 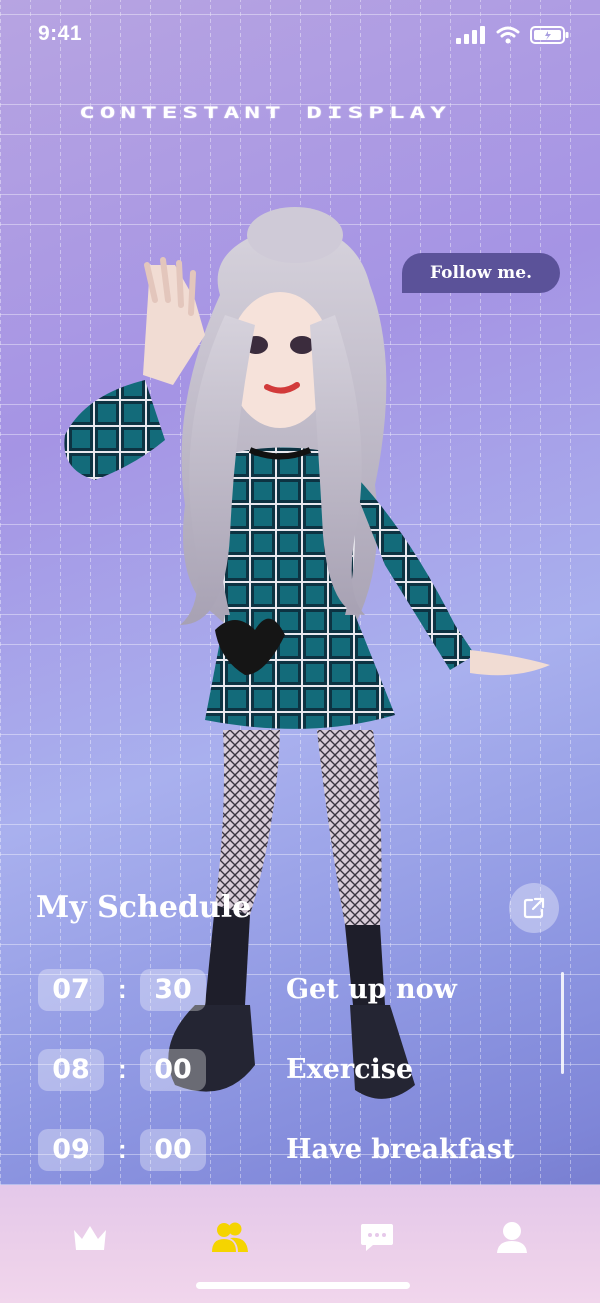 What do you see at coordinates (71, 990) in the screenshot?
I see `schedule-hour: 07` at bounding box center [71, 990].